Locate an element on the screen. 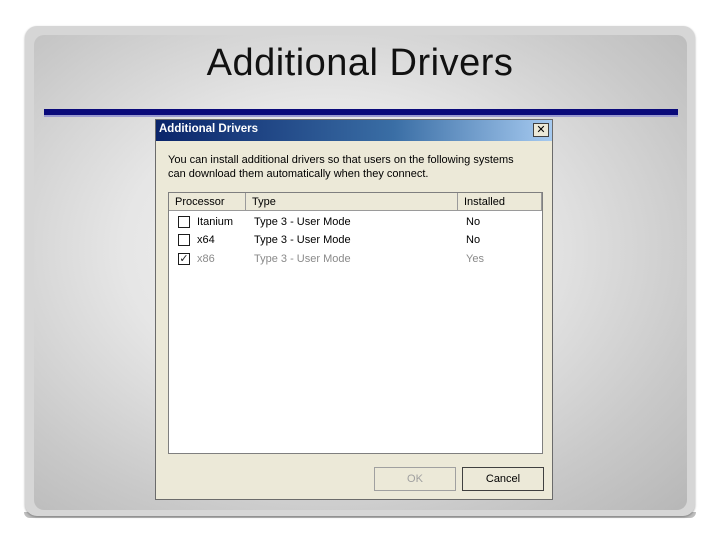 The height and width of the screenshot is (540, 720). processor-cell: Itanium is located at coordinates (215, 222).